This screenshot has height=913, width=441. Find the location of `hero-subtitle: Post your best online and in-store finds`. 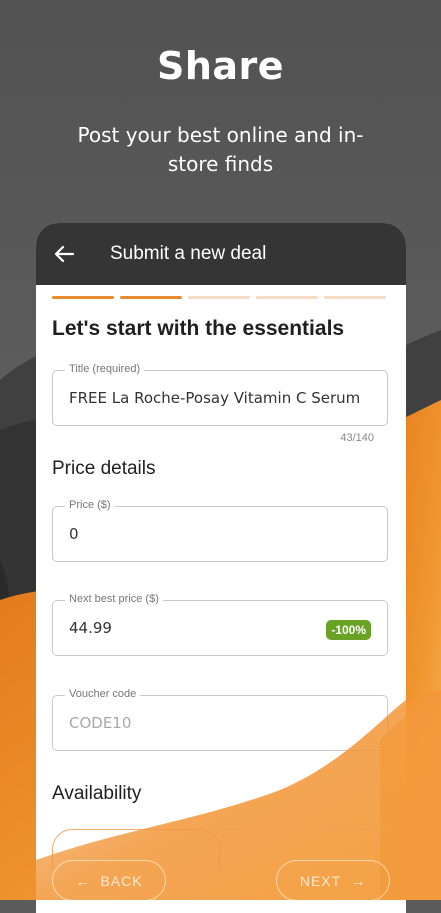

hero-subtitle: Post your best online and in-store finds is located at coordinates (220, 149).